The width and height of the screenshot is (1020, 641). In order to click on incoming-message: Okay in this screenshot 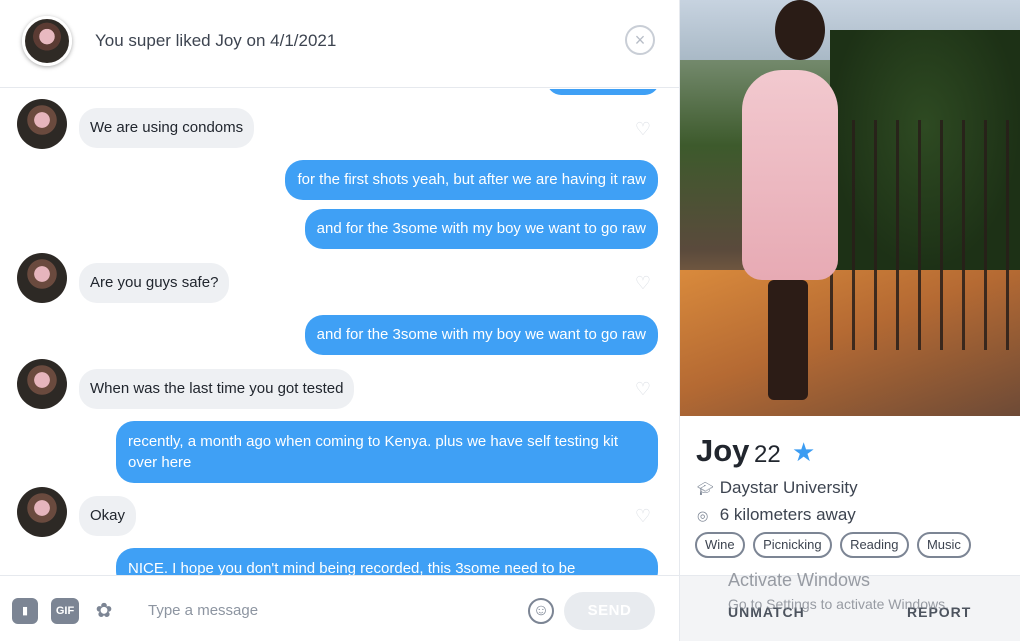, I will do `click(108, 516)`.